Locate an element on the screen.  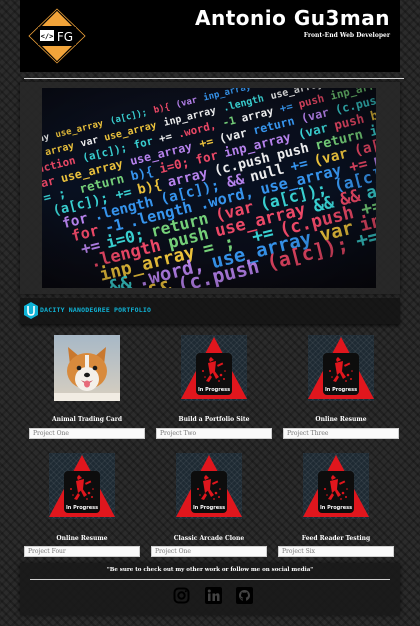
project-title: Feed Reader Testing is located at coordinates (336, 538).